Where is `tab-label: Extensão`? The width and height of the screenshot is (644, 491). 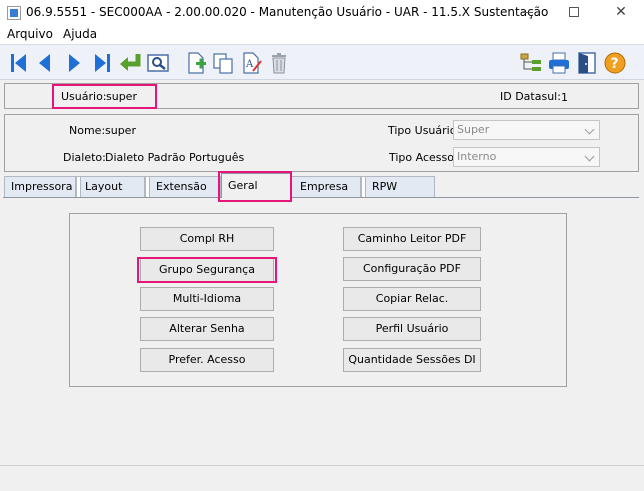 tab-label: Extensão is located at coordinates (181, 186).